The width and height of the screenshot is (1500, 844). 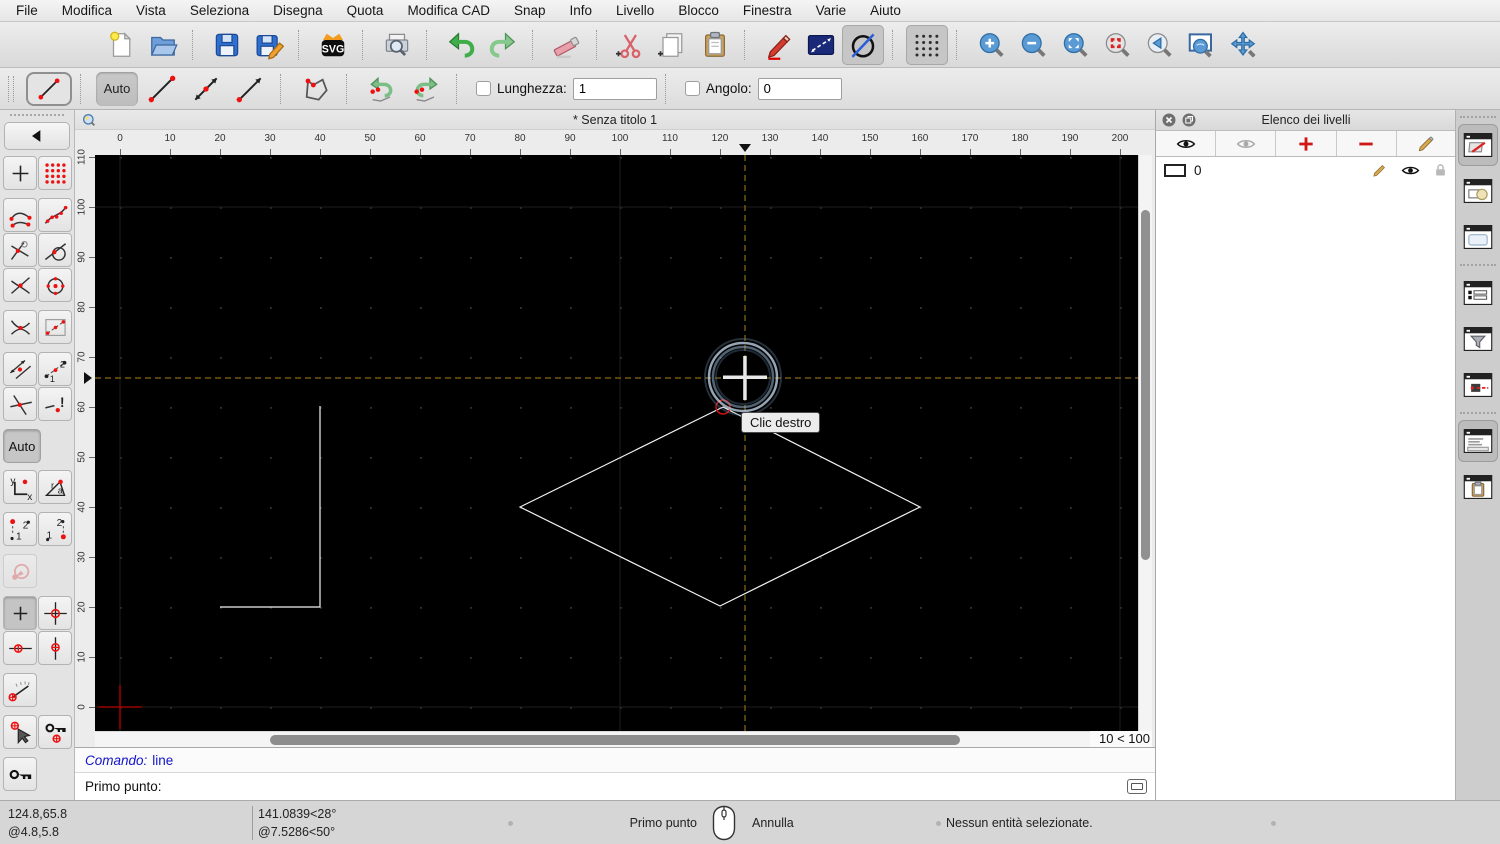 I want to click on snap-distance-button, so click(x=55, y=327).